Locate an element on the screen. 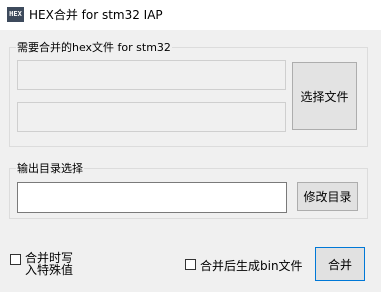  title-bar: HEX HEX合并 for stm32 IAP is located at coordinates (190, 15).